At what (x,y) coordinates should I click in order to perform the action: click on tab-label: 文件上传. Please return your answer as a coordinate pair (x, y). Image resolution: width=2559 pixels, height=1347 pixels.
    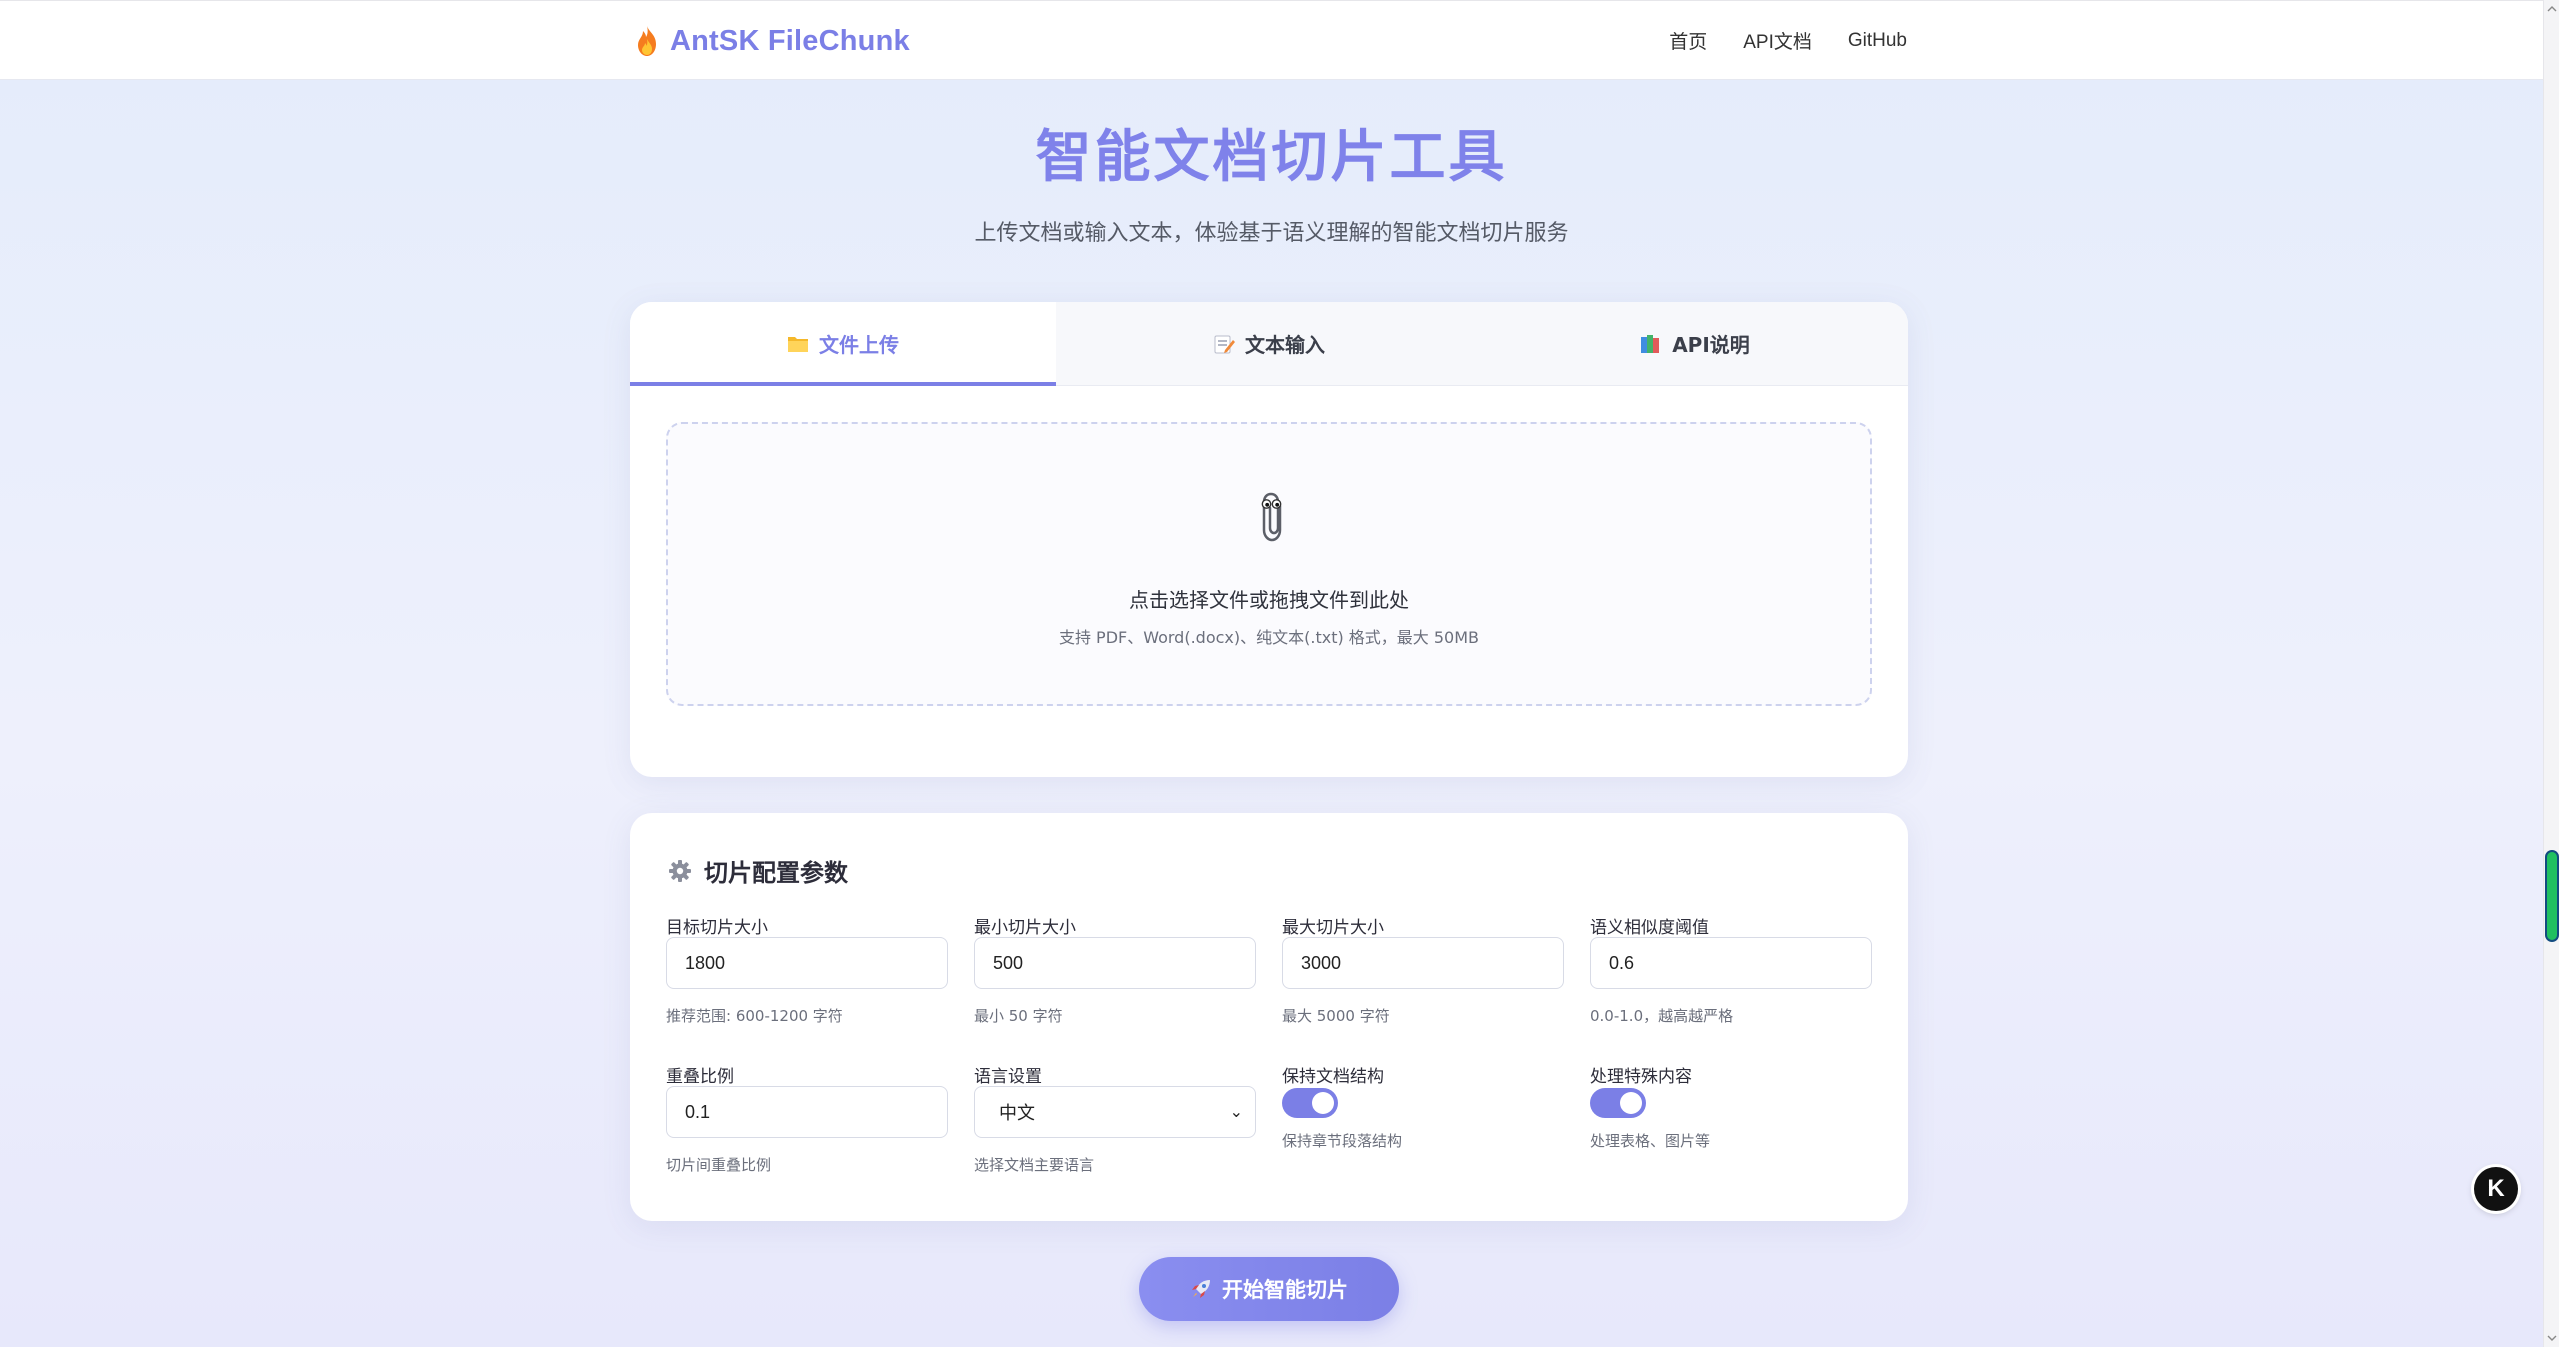
    Looking at the image, I should click on (859, 345).